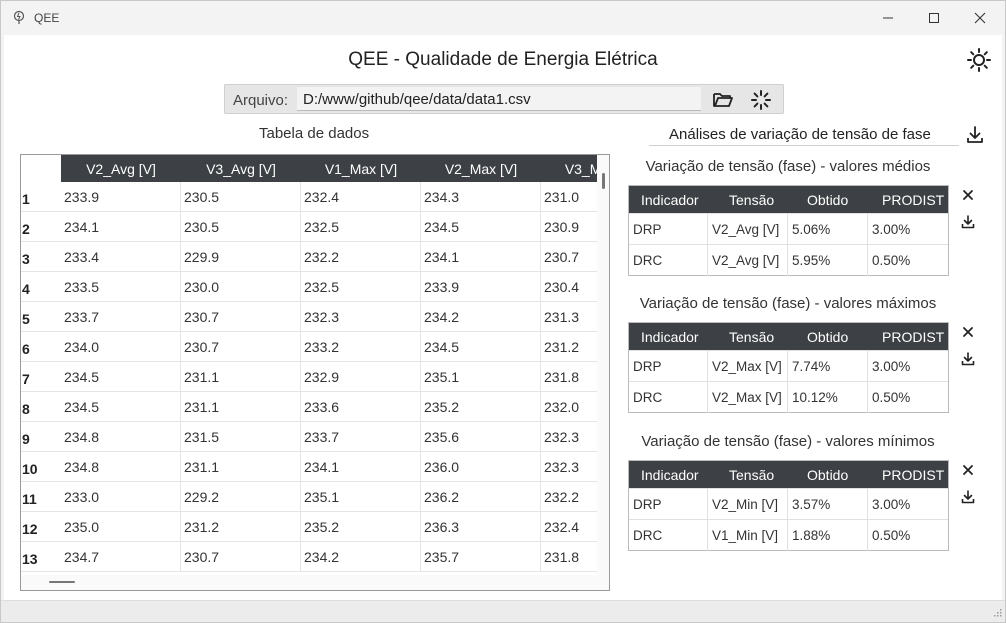  Describe the element at coordinates (723, 100) in the screenshot. I see `open-file-button` at that location.